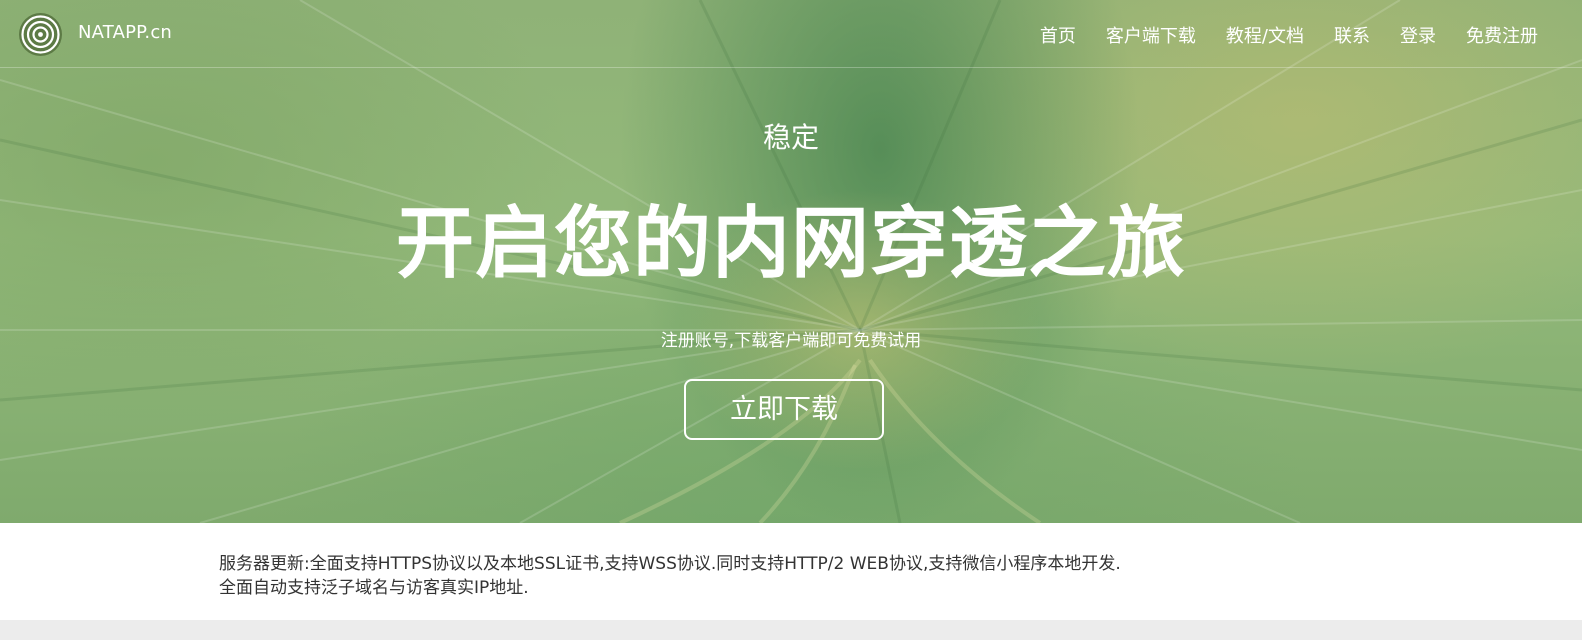 Image resolution: width=1582 pixels, height=640 pixels. What do you see at coordinates (1058, 35) in the screenshot?
I see `nav-item-home: 首页` at bounding box center [1058, 35].